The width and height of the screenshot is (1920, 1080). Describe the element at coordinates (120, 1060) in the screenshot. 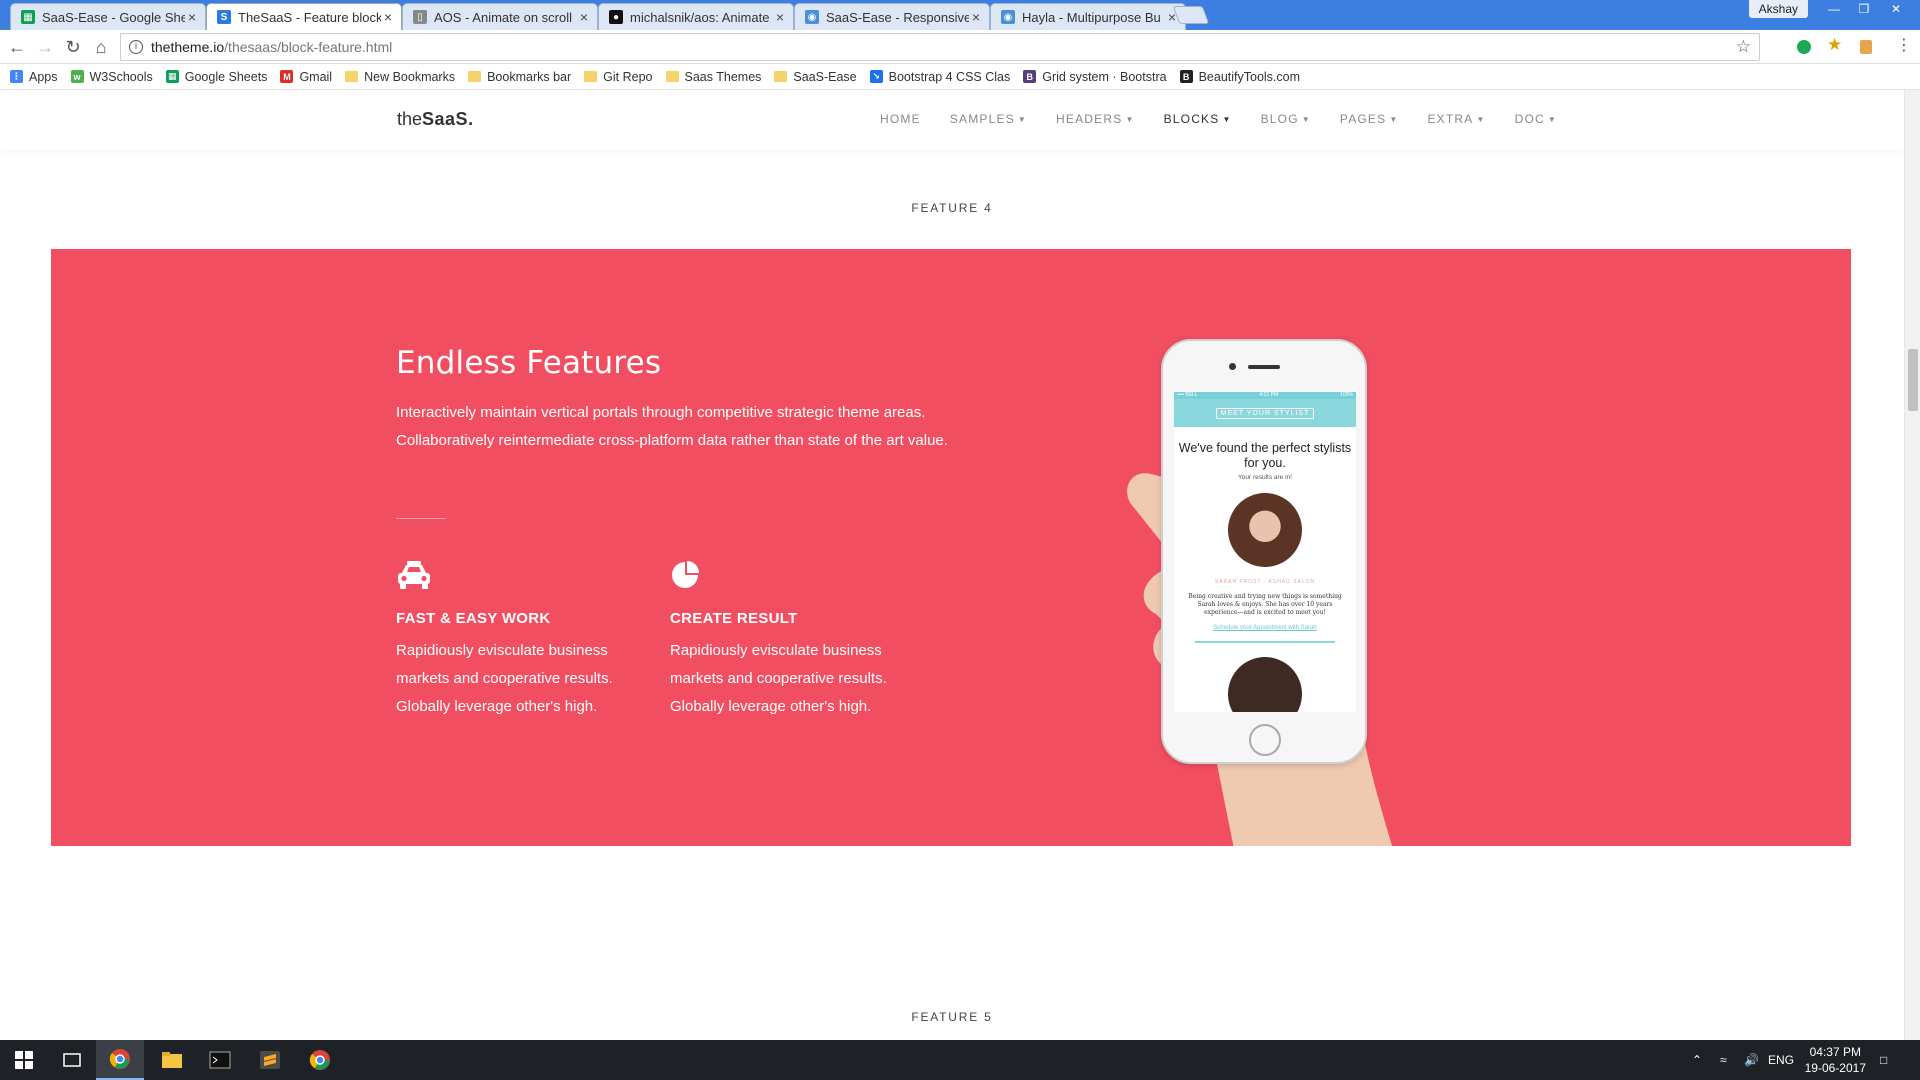

I see `chrome-taskbar-icon` at that location.